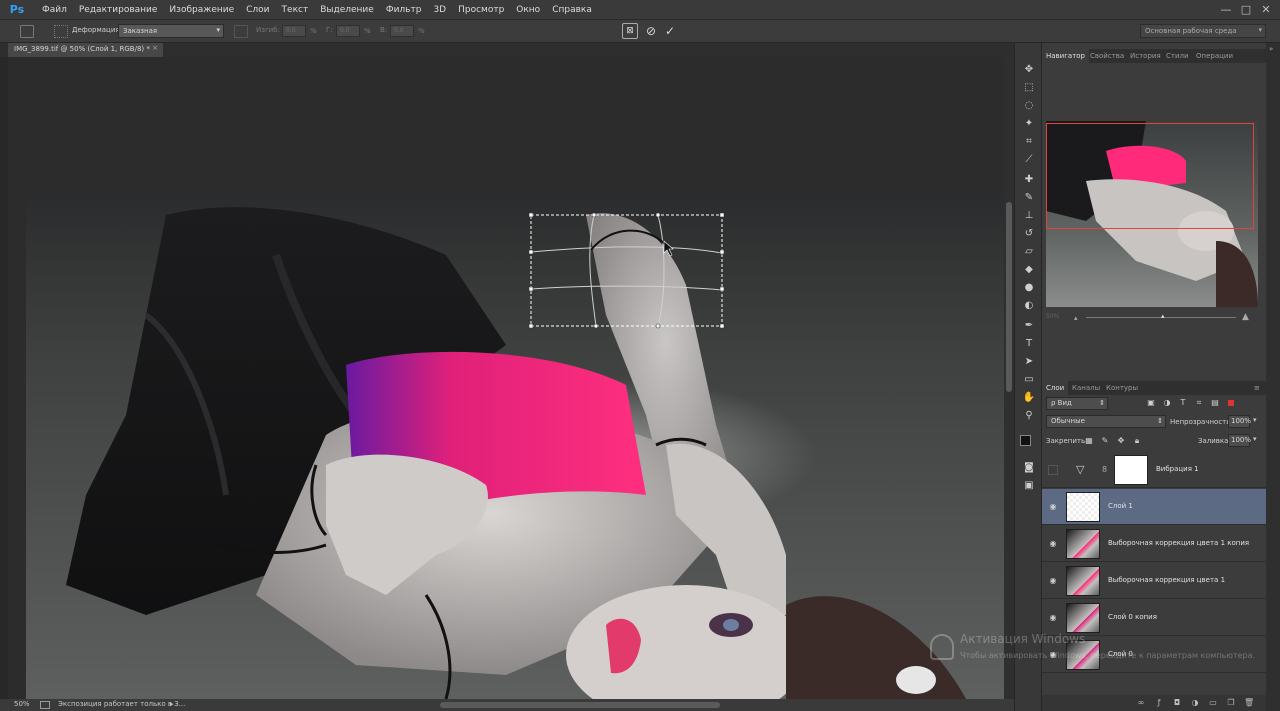 This screenshot has width=1280, height=711. What do you see at coordinates (1150, 176) in the screenshot?
I see `navigator-view-box` at bounding box center [1150, 176].